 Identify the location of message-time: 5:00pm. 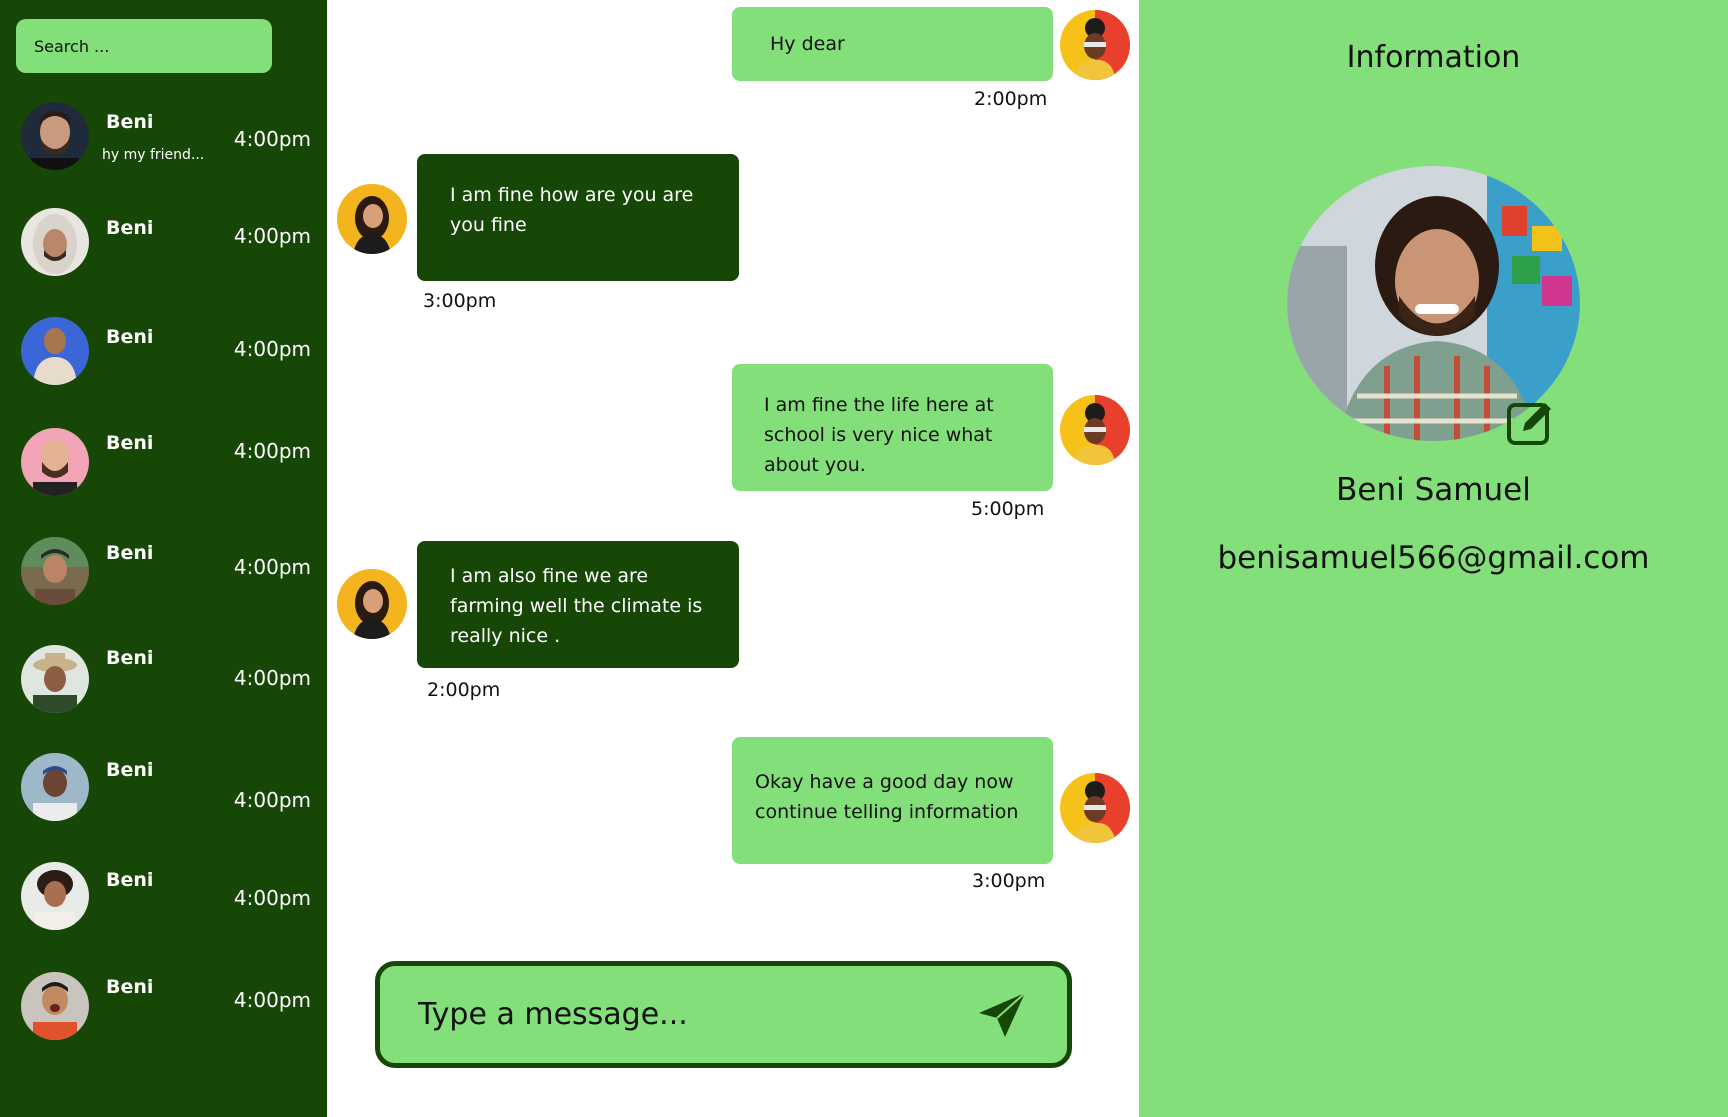
(1008, 509).